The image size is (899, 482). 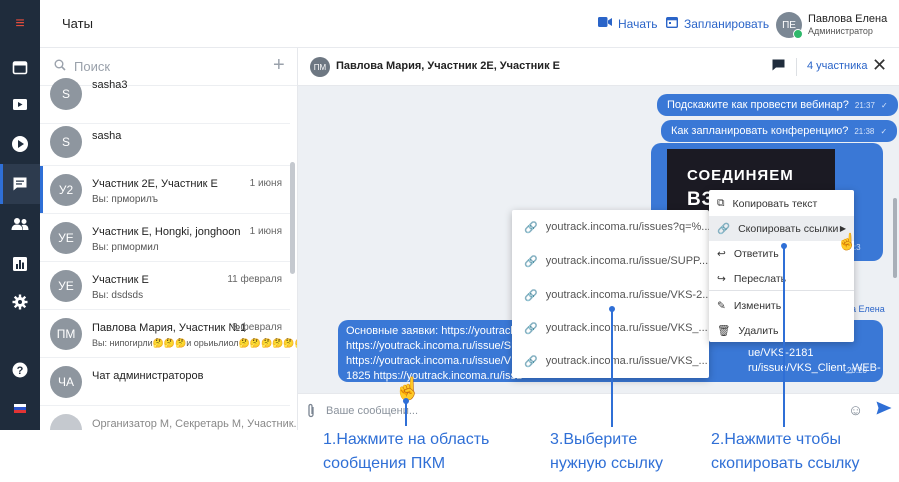 What do you see at coordinates (855, 410) in the screenshot?
I see `emoji-icon: ☺` at bounding box center [855, 410].